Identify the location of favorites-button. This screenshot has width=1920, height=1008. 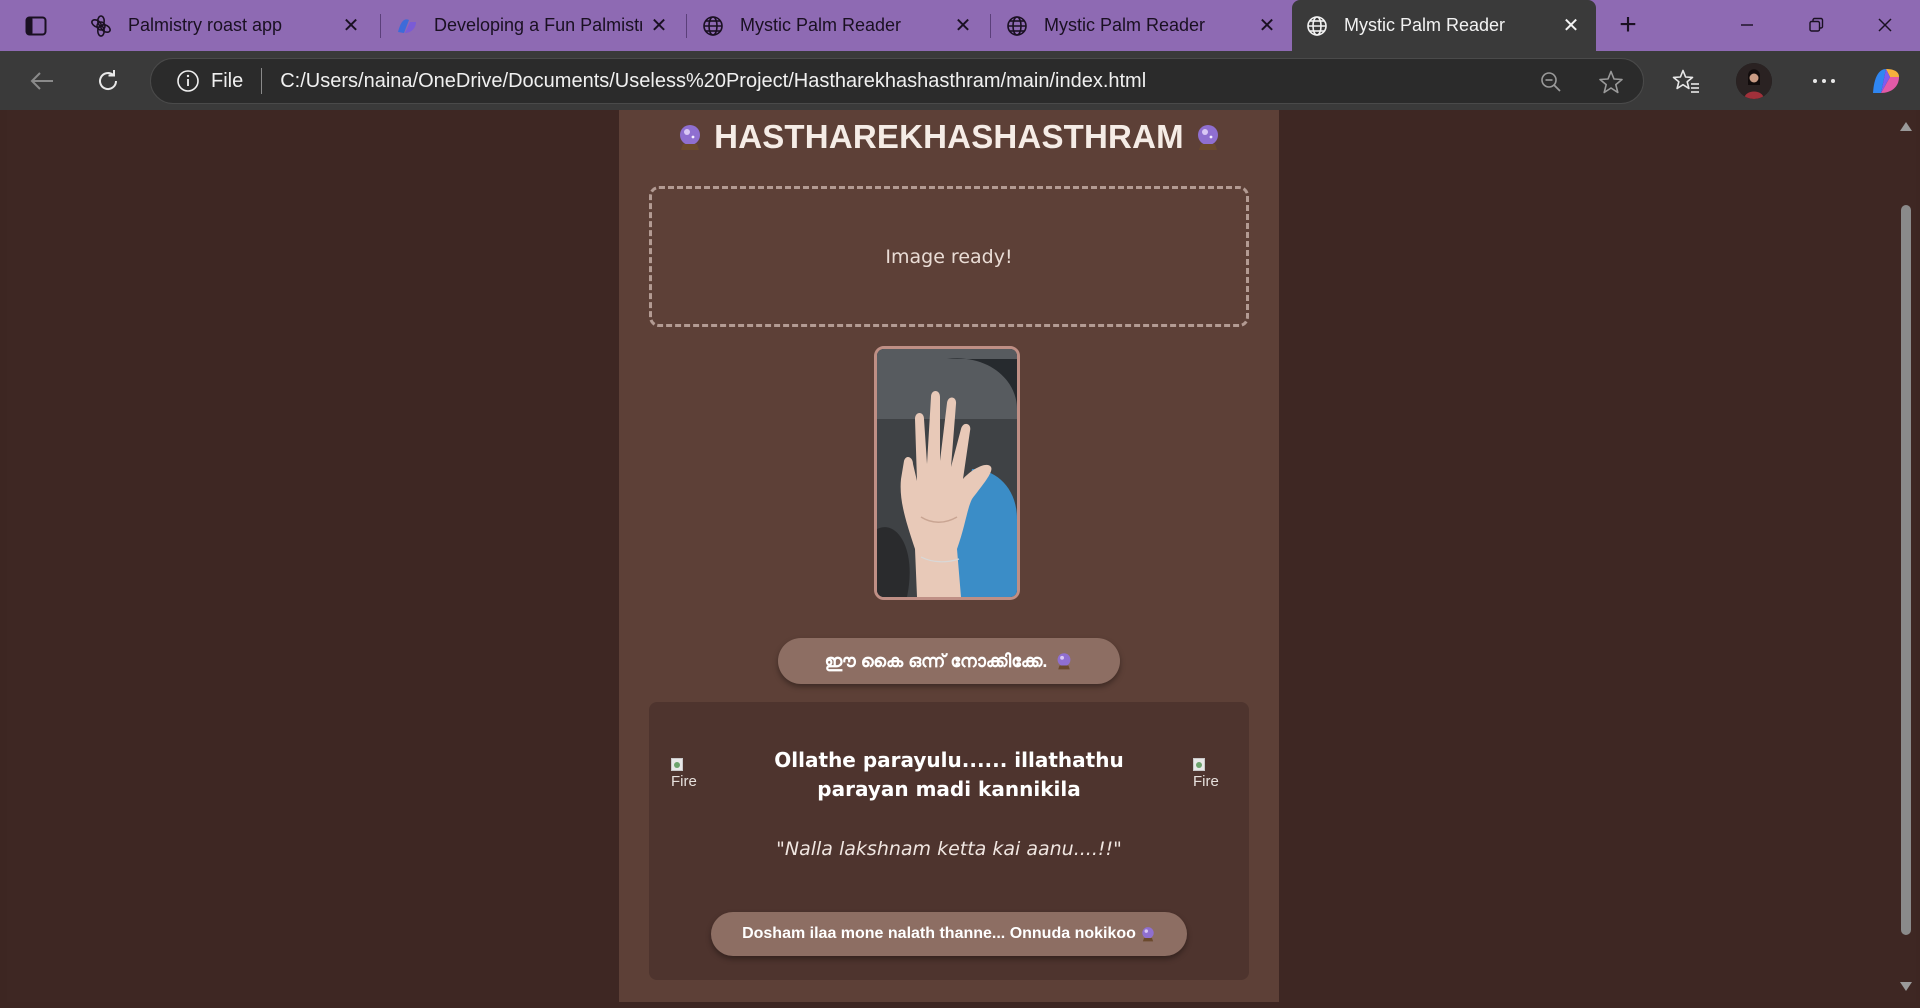
(1686, 81).